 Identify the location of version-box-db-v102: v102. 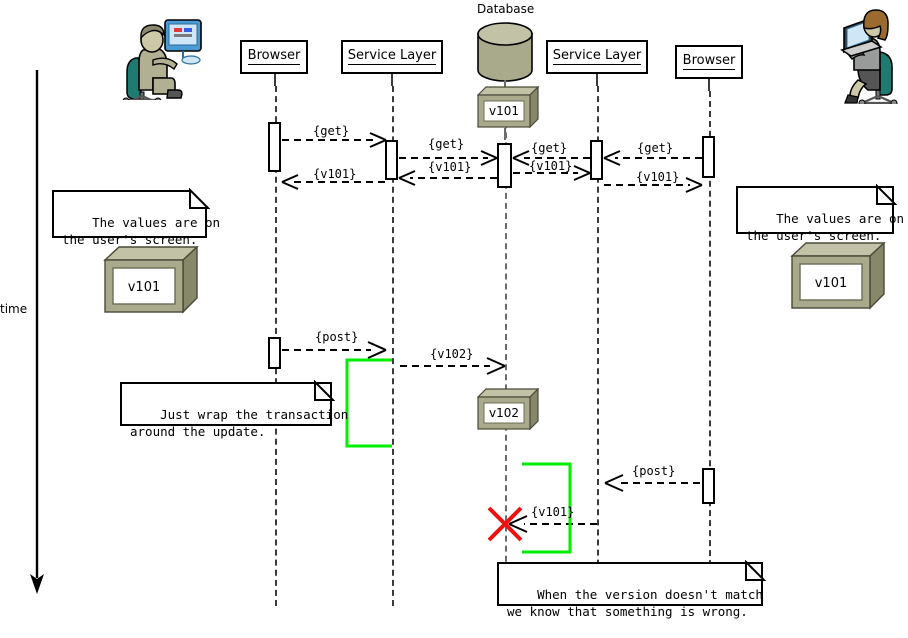
(508, 409).